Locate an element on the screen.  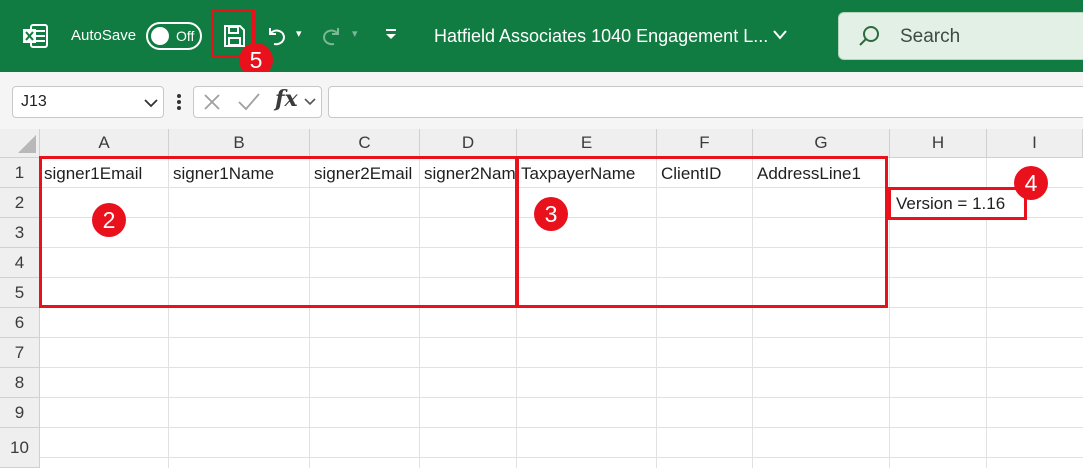
undo-icon is located at coordinates (276, 36).